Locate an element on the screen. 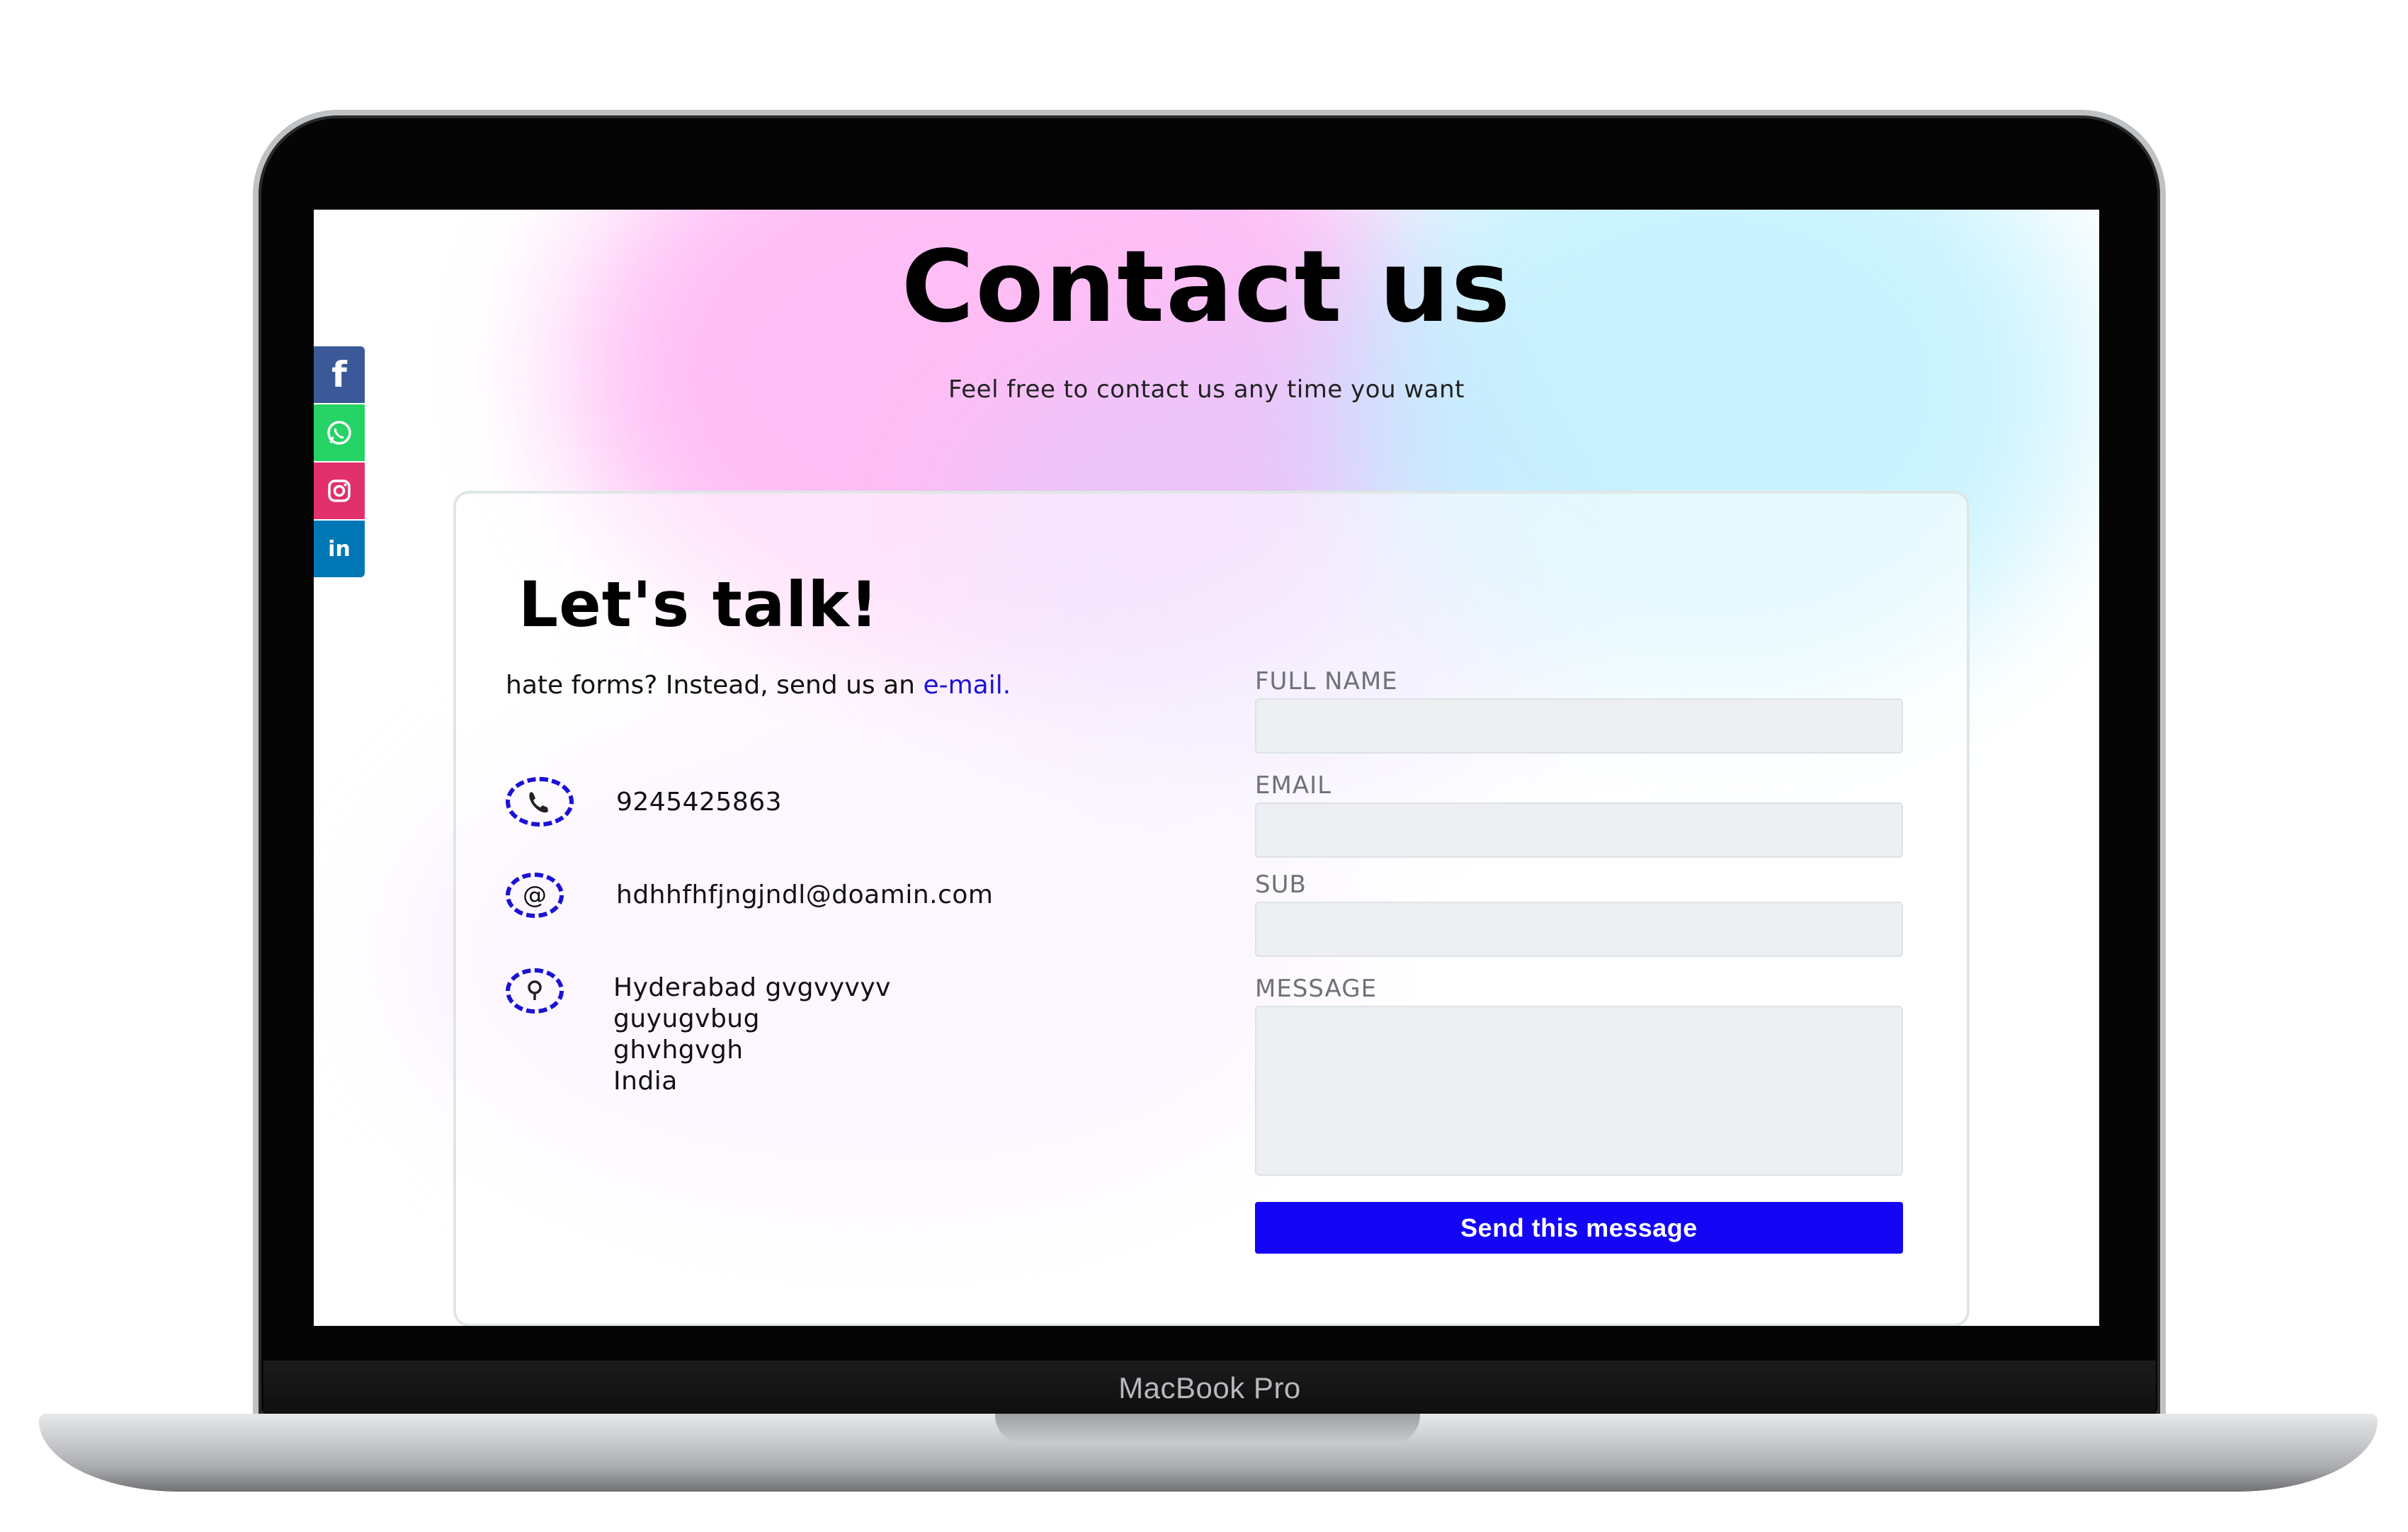 This screenshot has height=1532, width=2408. location-pin-icon is located at coordinates (535, 991).